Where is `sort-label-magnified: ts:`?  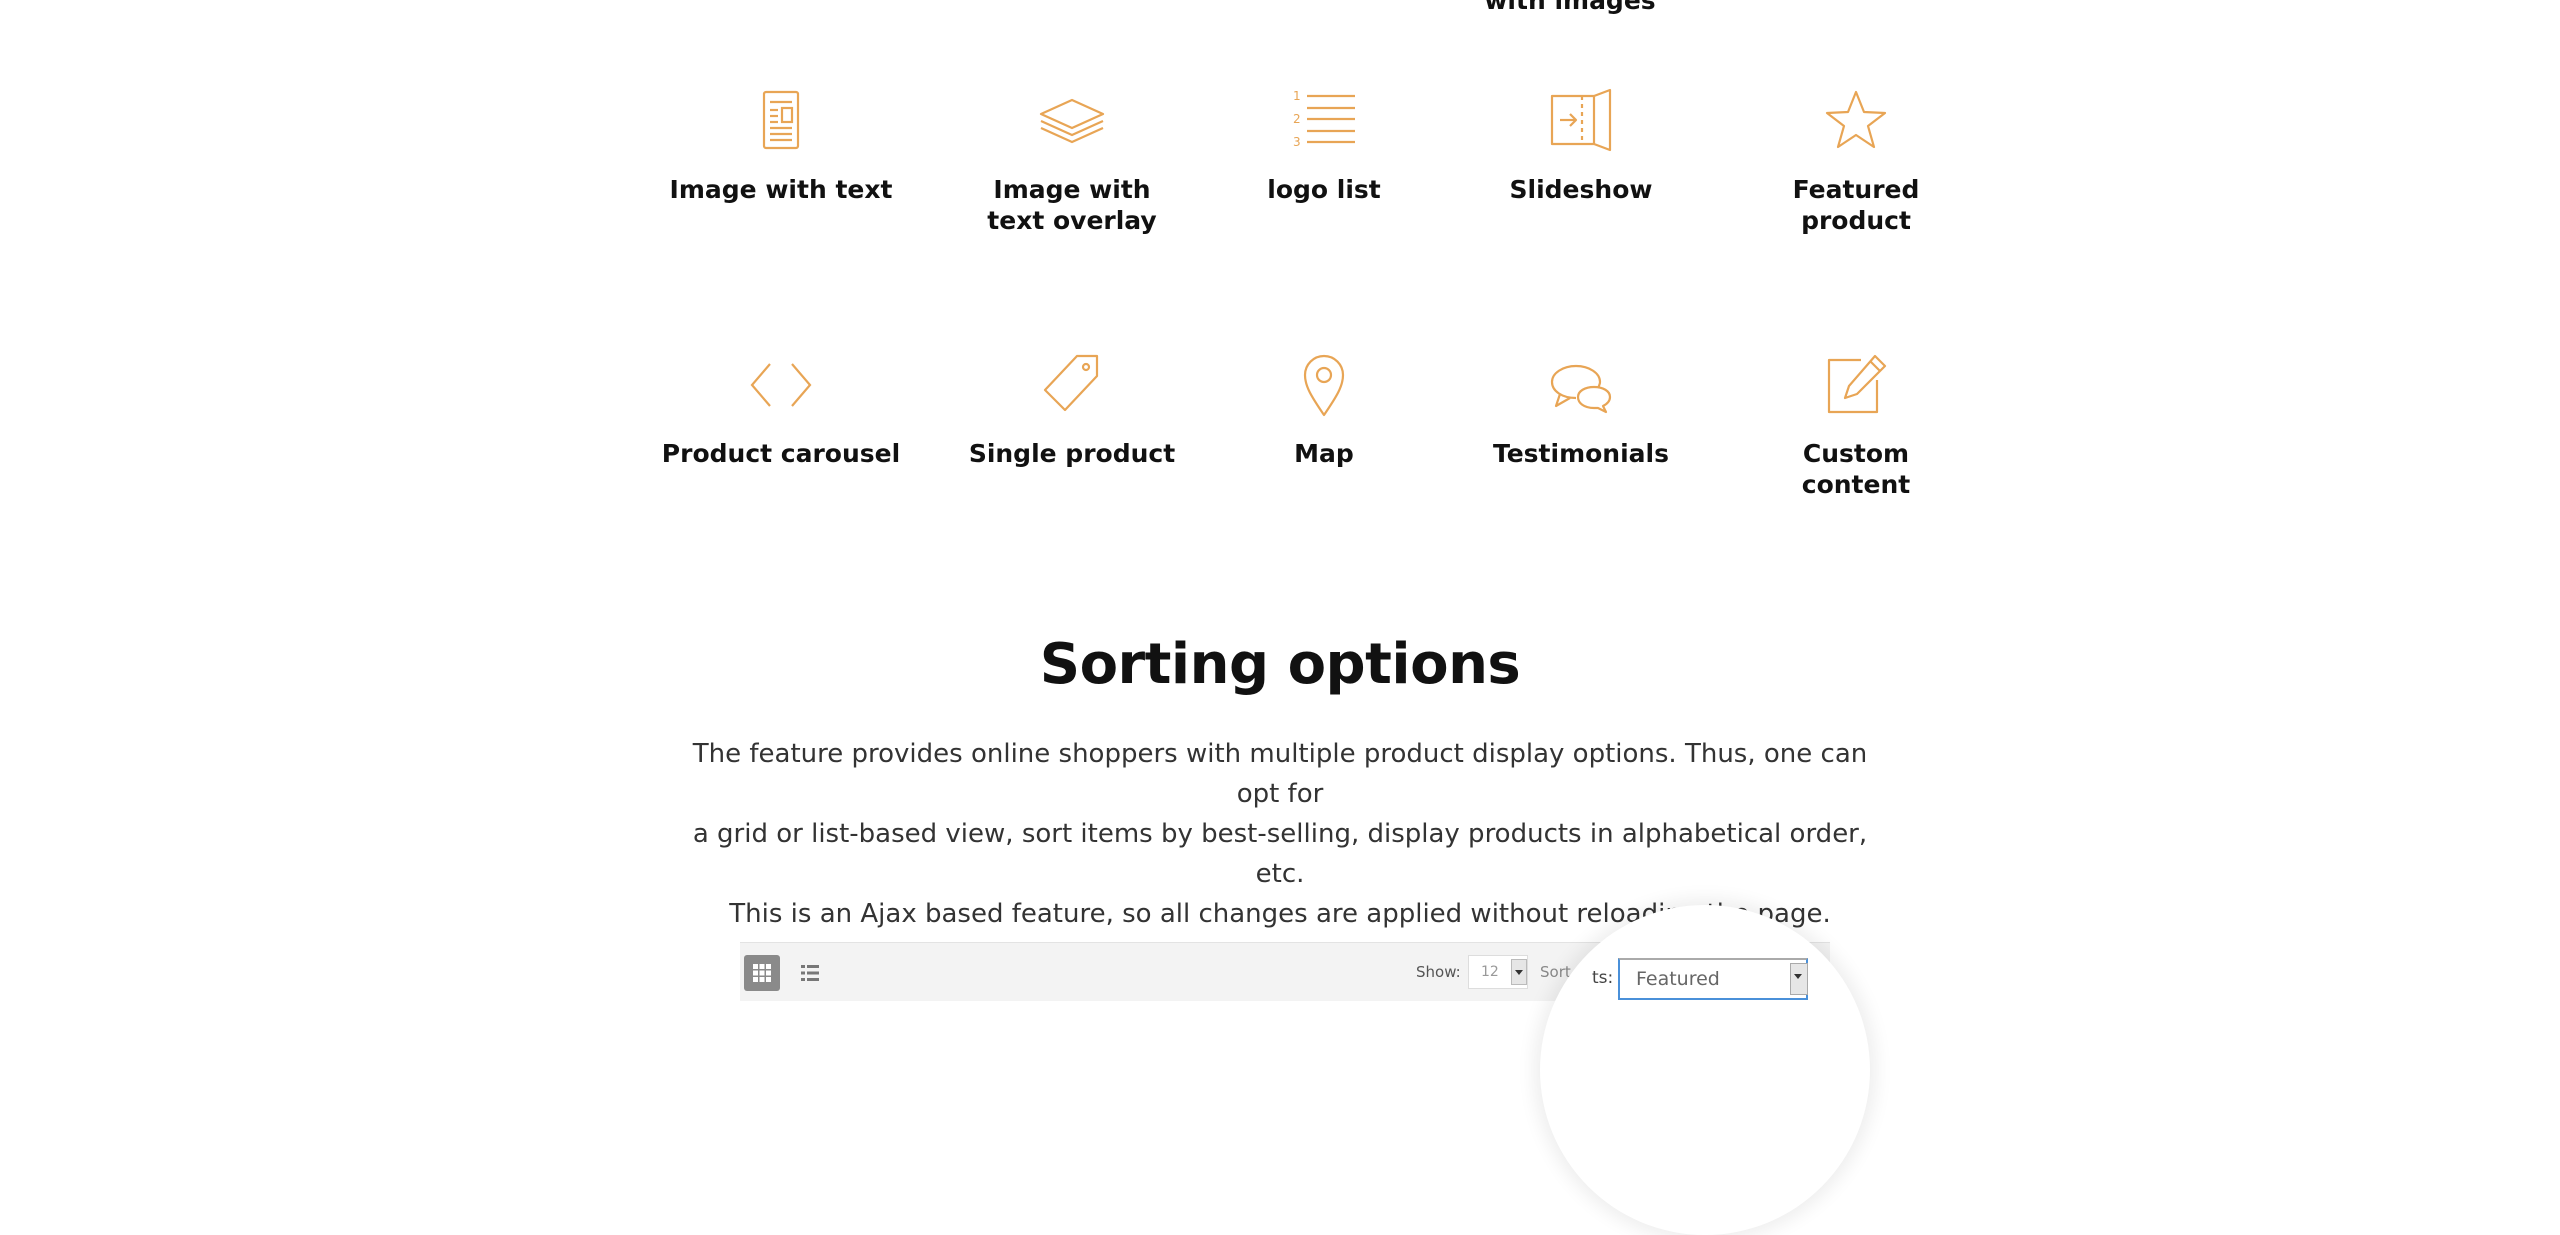
sort-label-magnified: ts: is located at coordinates (1603, 978).